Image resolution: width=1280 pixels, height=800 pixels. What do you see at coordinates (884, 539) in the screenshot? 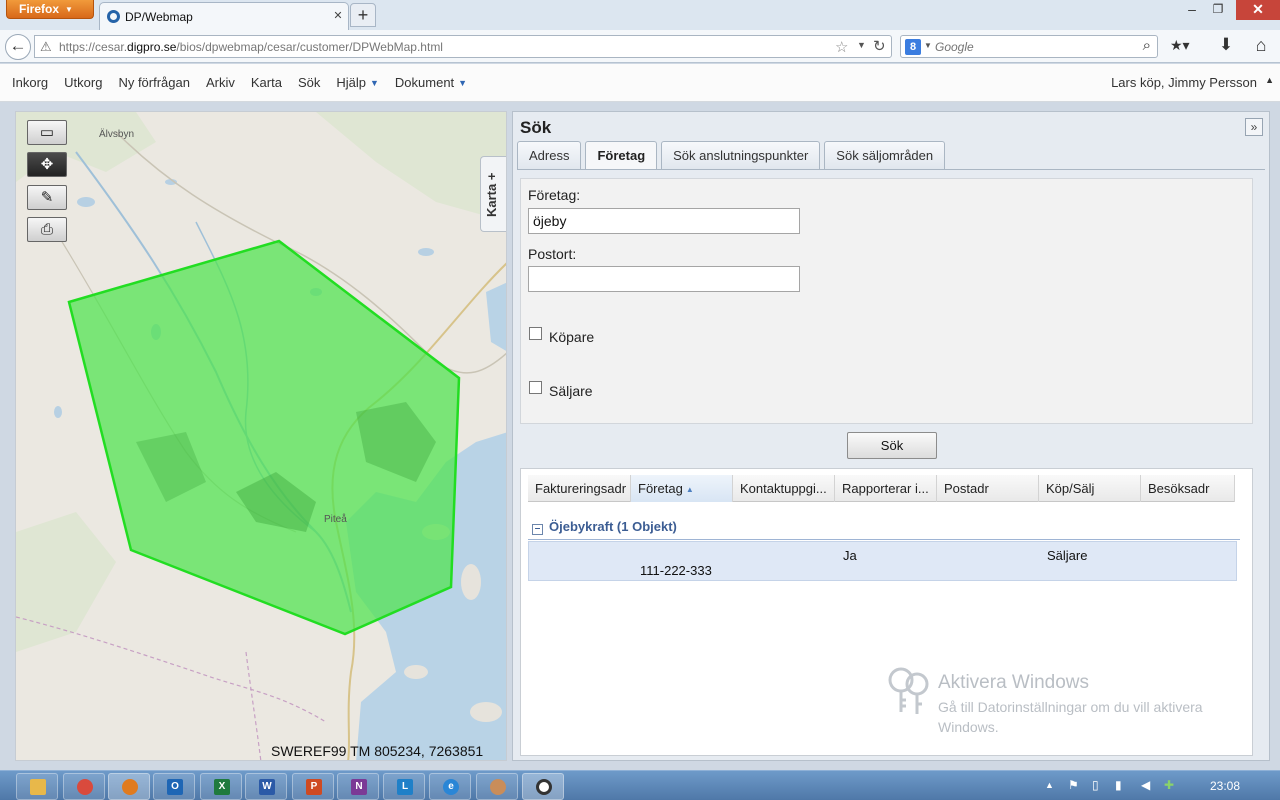
I see `group-divider` at bounding box center [884, 539].